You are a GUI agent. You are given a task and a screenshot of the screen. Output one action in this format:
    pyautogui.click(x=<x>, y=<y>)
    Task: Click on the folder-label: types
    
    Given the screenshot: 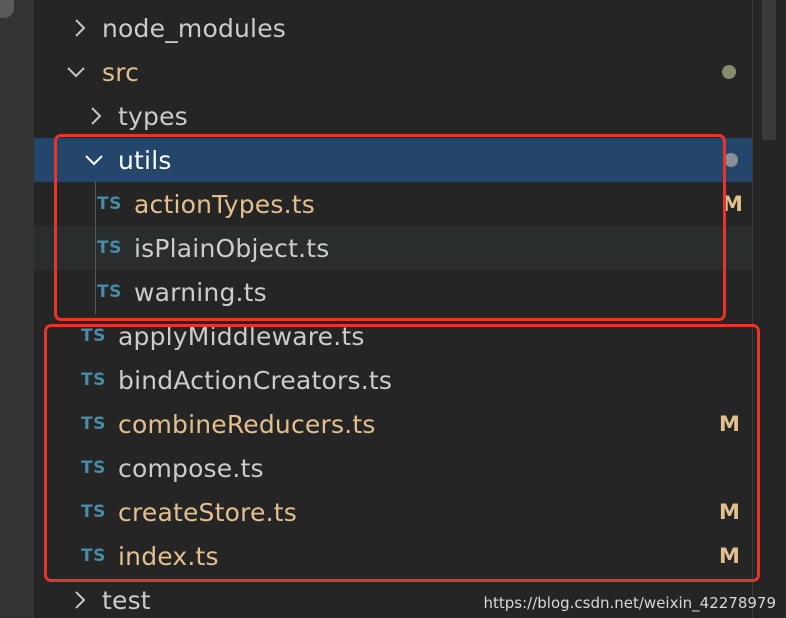 What is the action you would take?
    pyautogui.click(x=153, y=116)
    